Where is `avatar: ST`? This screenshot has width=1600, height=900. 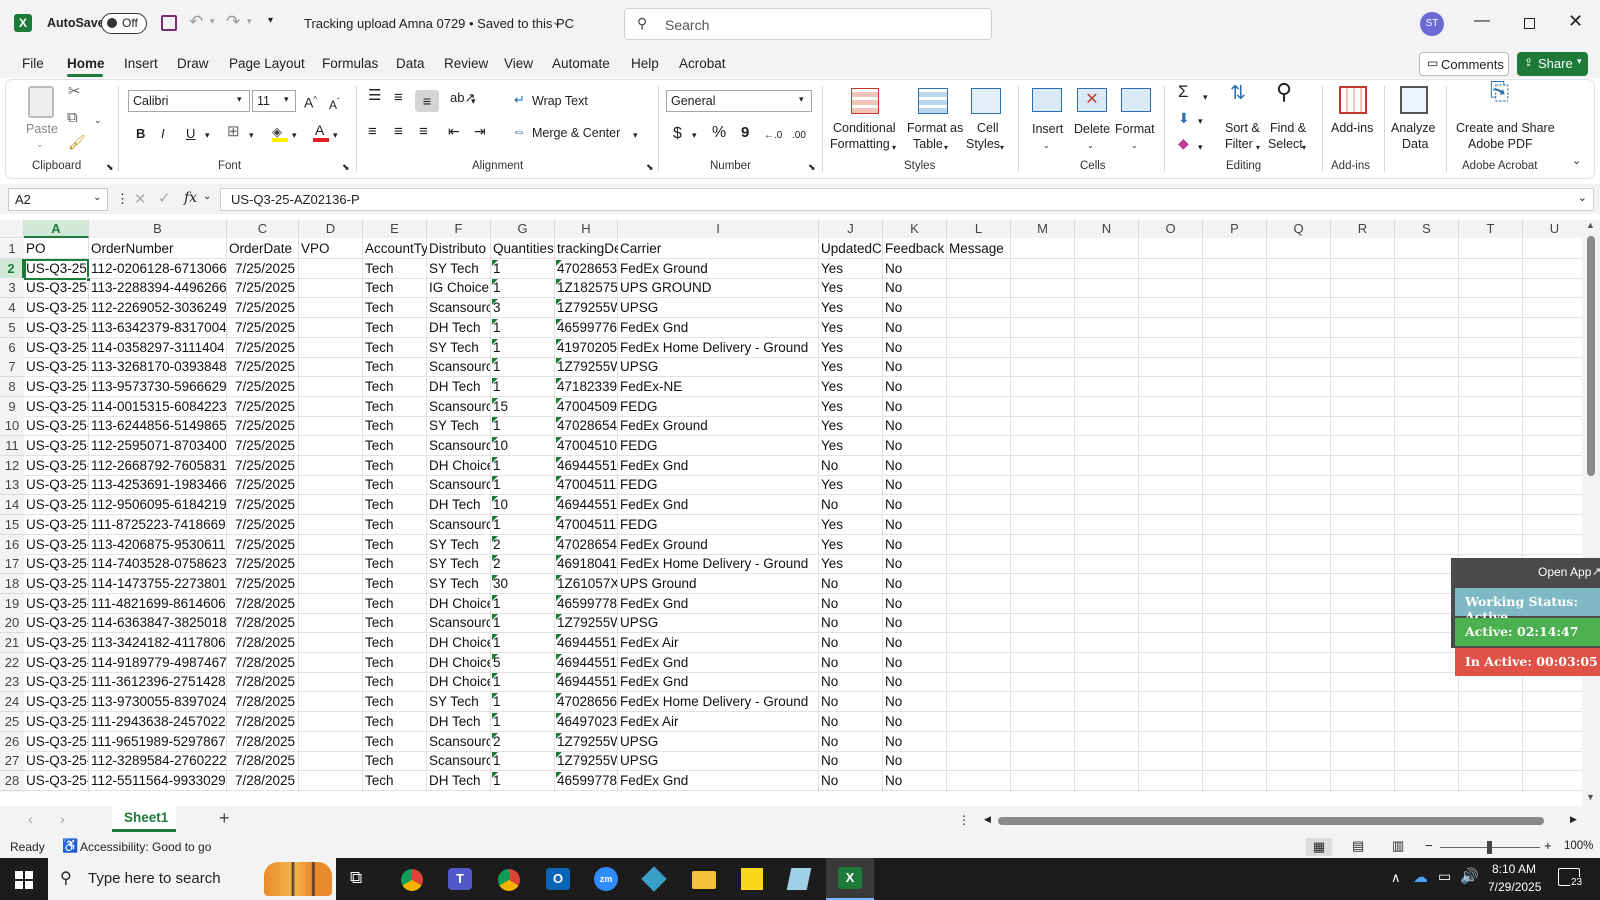 avatar: ST is located at coordinates (1432, 24).